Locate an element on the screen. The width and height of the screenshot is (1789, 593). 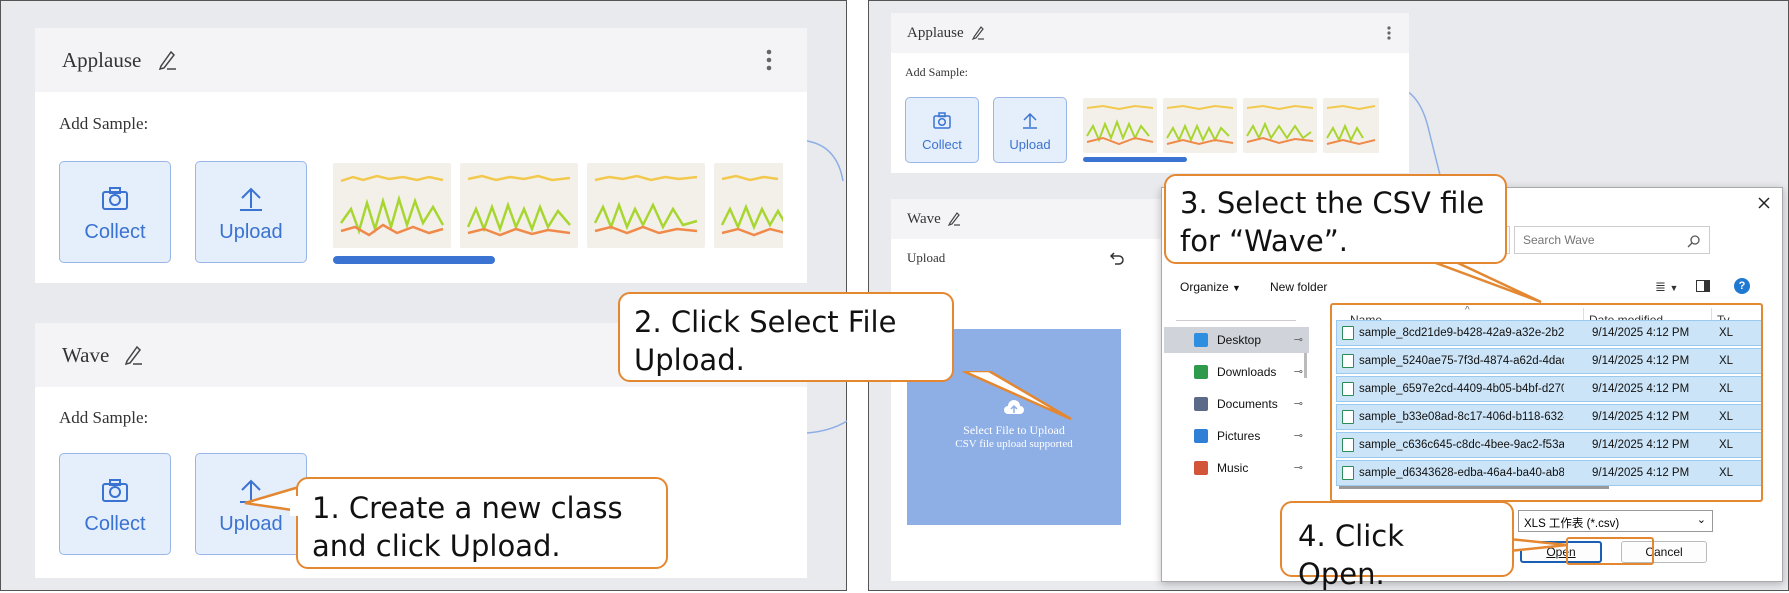
search-icon is located at coordinates (1693, 241).